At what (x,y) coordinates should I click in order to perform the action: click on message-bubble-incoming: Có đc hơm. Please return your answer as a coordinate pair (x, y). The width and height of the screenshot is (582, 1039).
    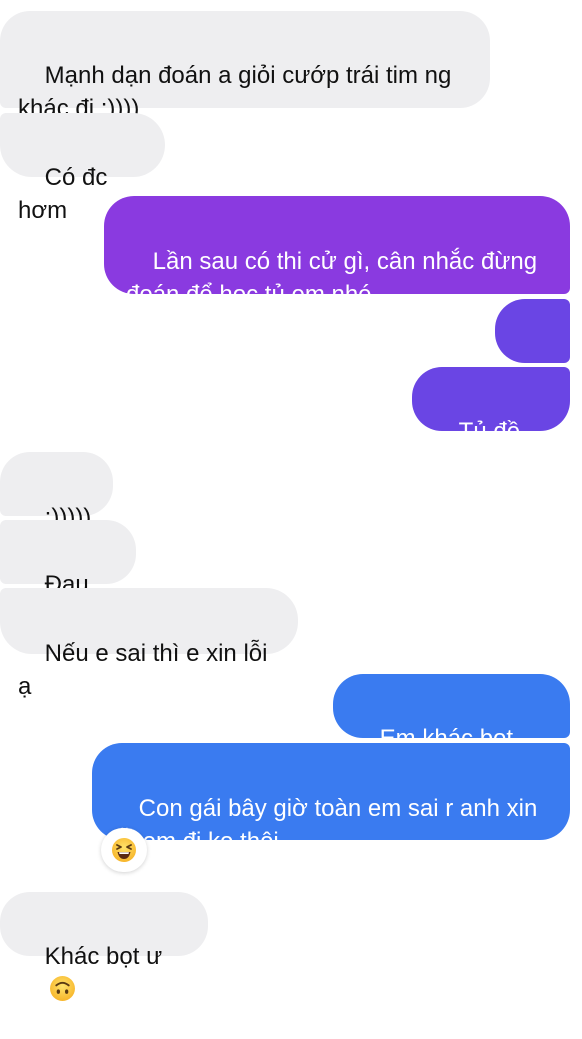
    Looking at the image, I should click on (82, 168).